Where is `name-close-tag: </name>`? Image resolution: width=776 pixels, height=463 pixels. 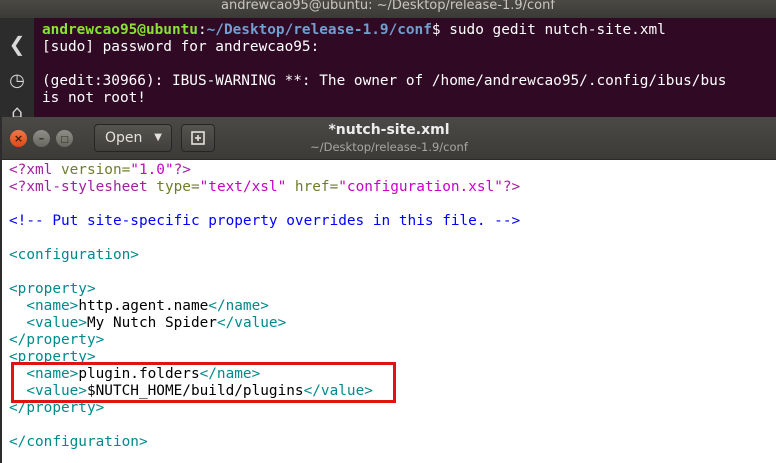 name-close-tag: </name> is located at coordinates (238, 306).